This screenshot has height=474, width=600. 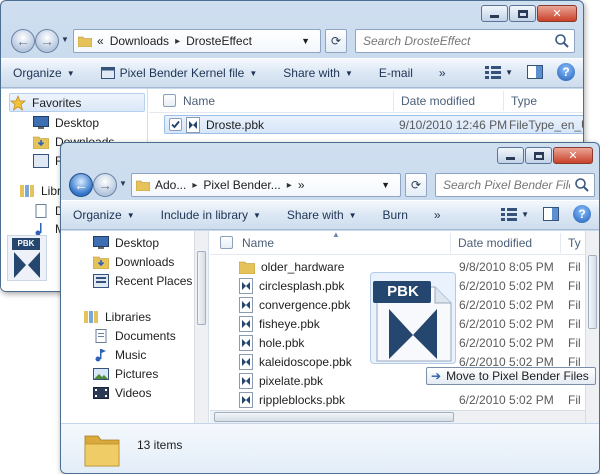 I want to click on file-row-older-hardware: older_hardware 9/8/2010 8:05 PM Fil, so click(x=410, y=266).